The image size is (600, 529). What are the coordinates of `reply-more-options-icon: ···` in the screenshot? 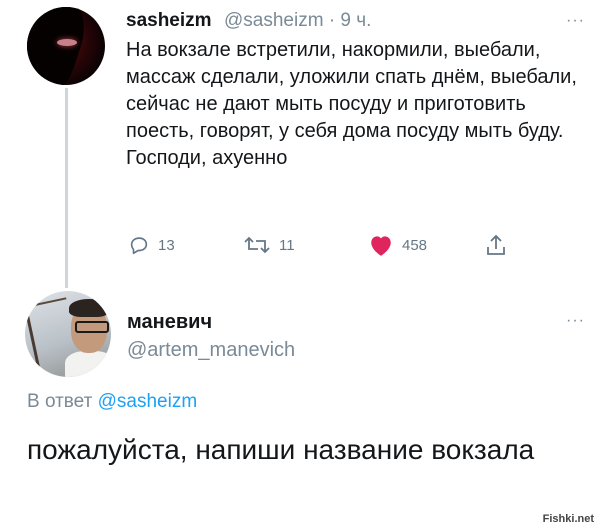 It's located at (575, 321).